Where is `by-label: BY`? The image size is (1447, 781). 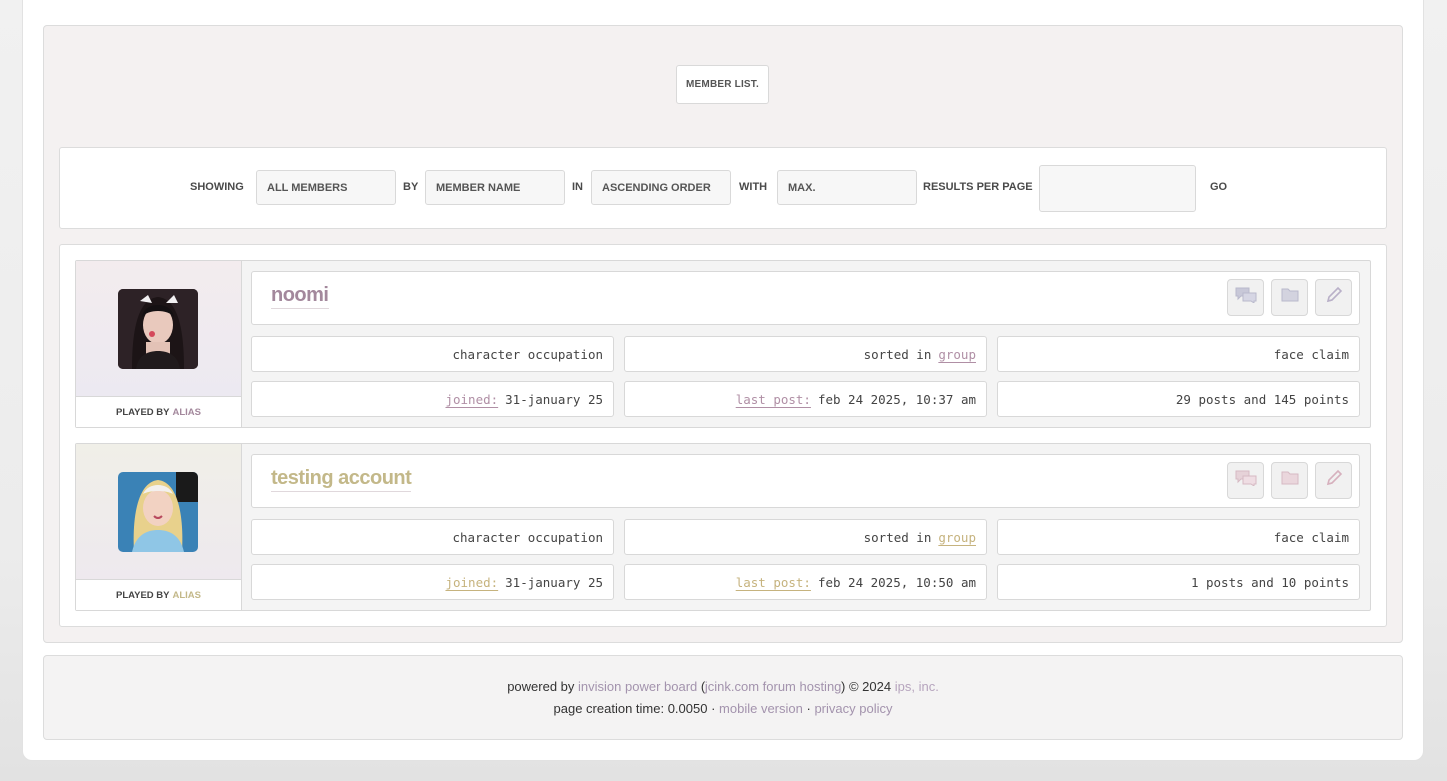 by-label: BY is located at coordinates (411, 187).